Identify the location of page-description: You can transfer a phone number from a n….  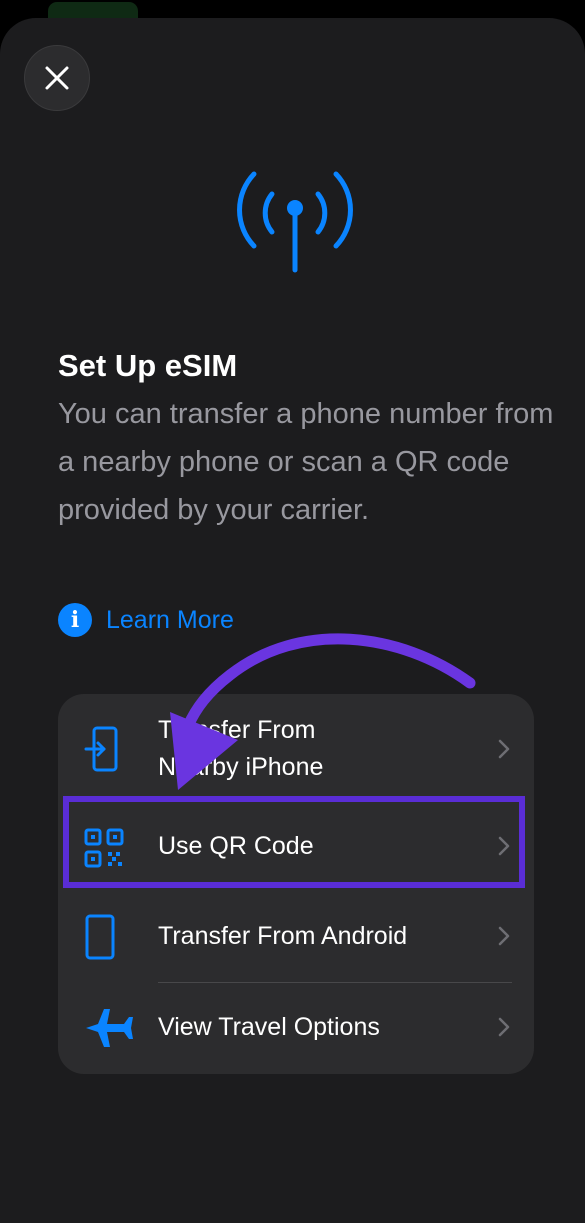
(306, 462).